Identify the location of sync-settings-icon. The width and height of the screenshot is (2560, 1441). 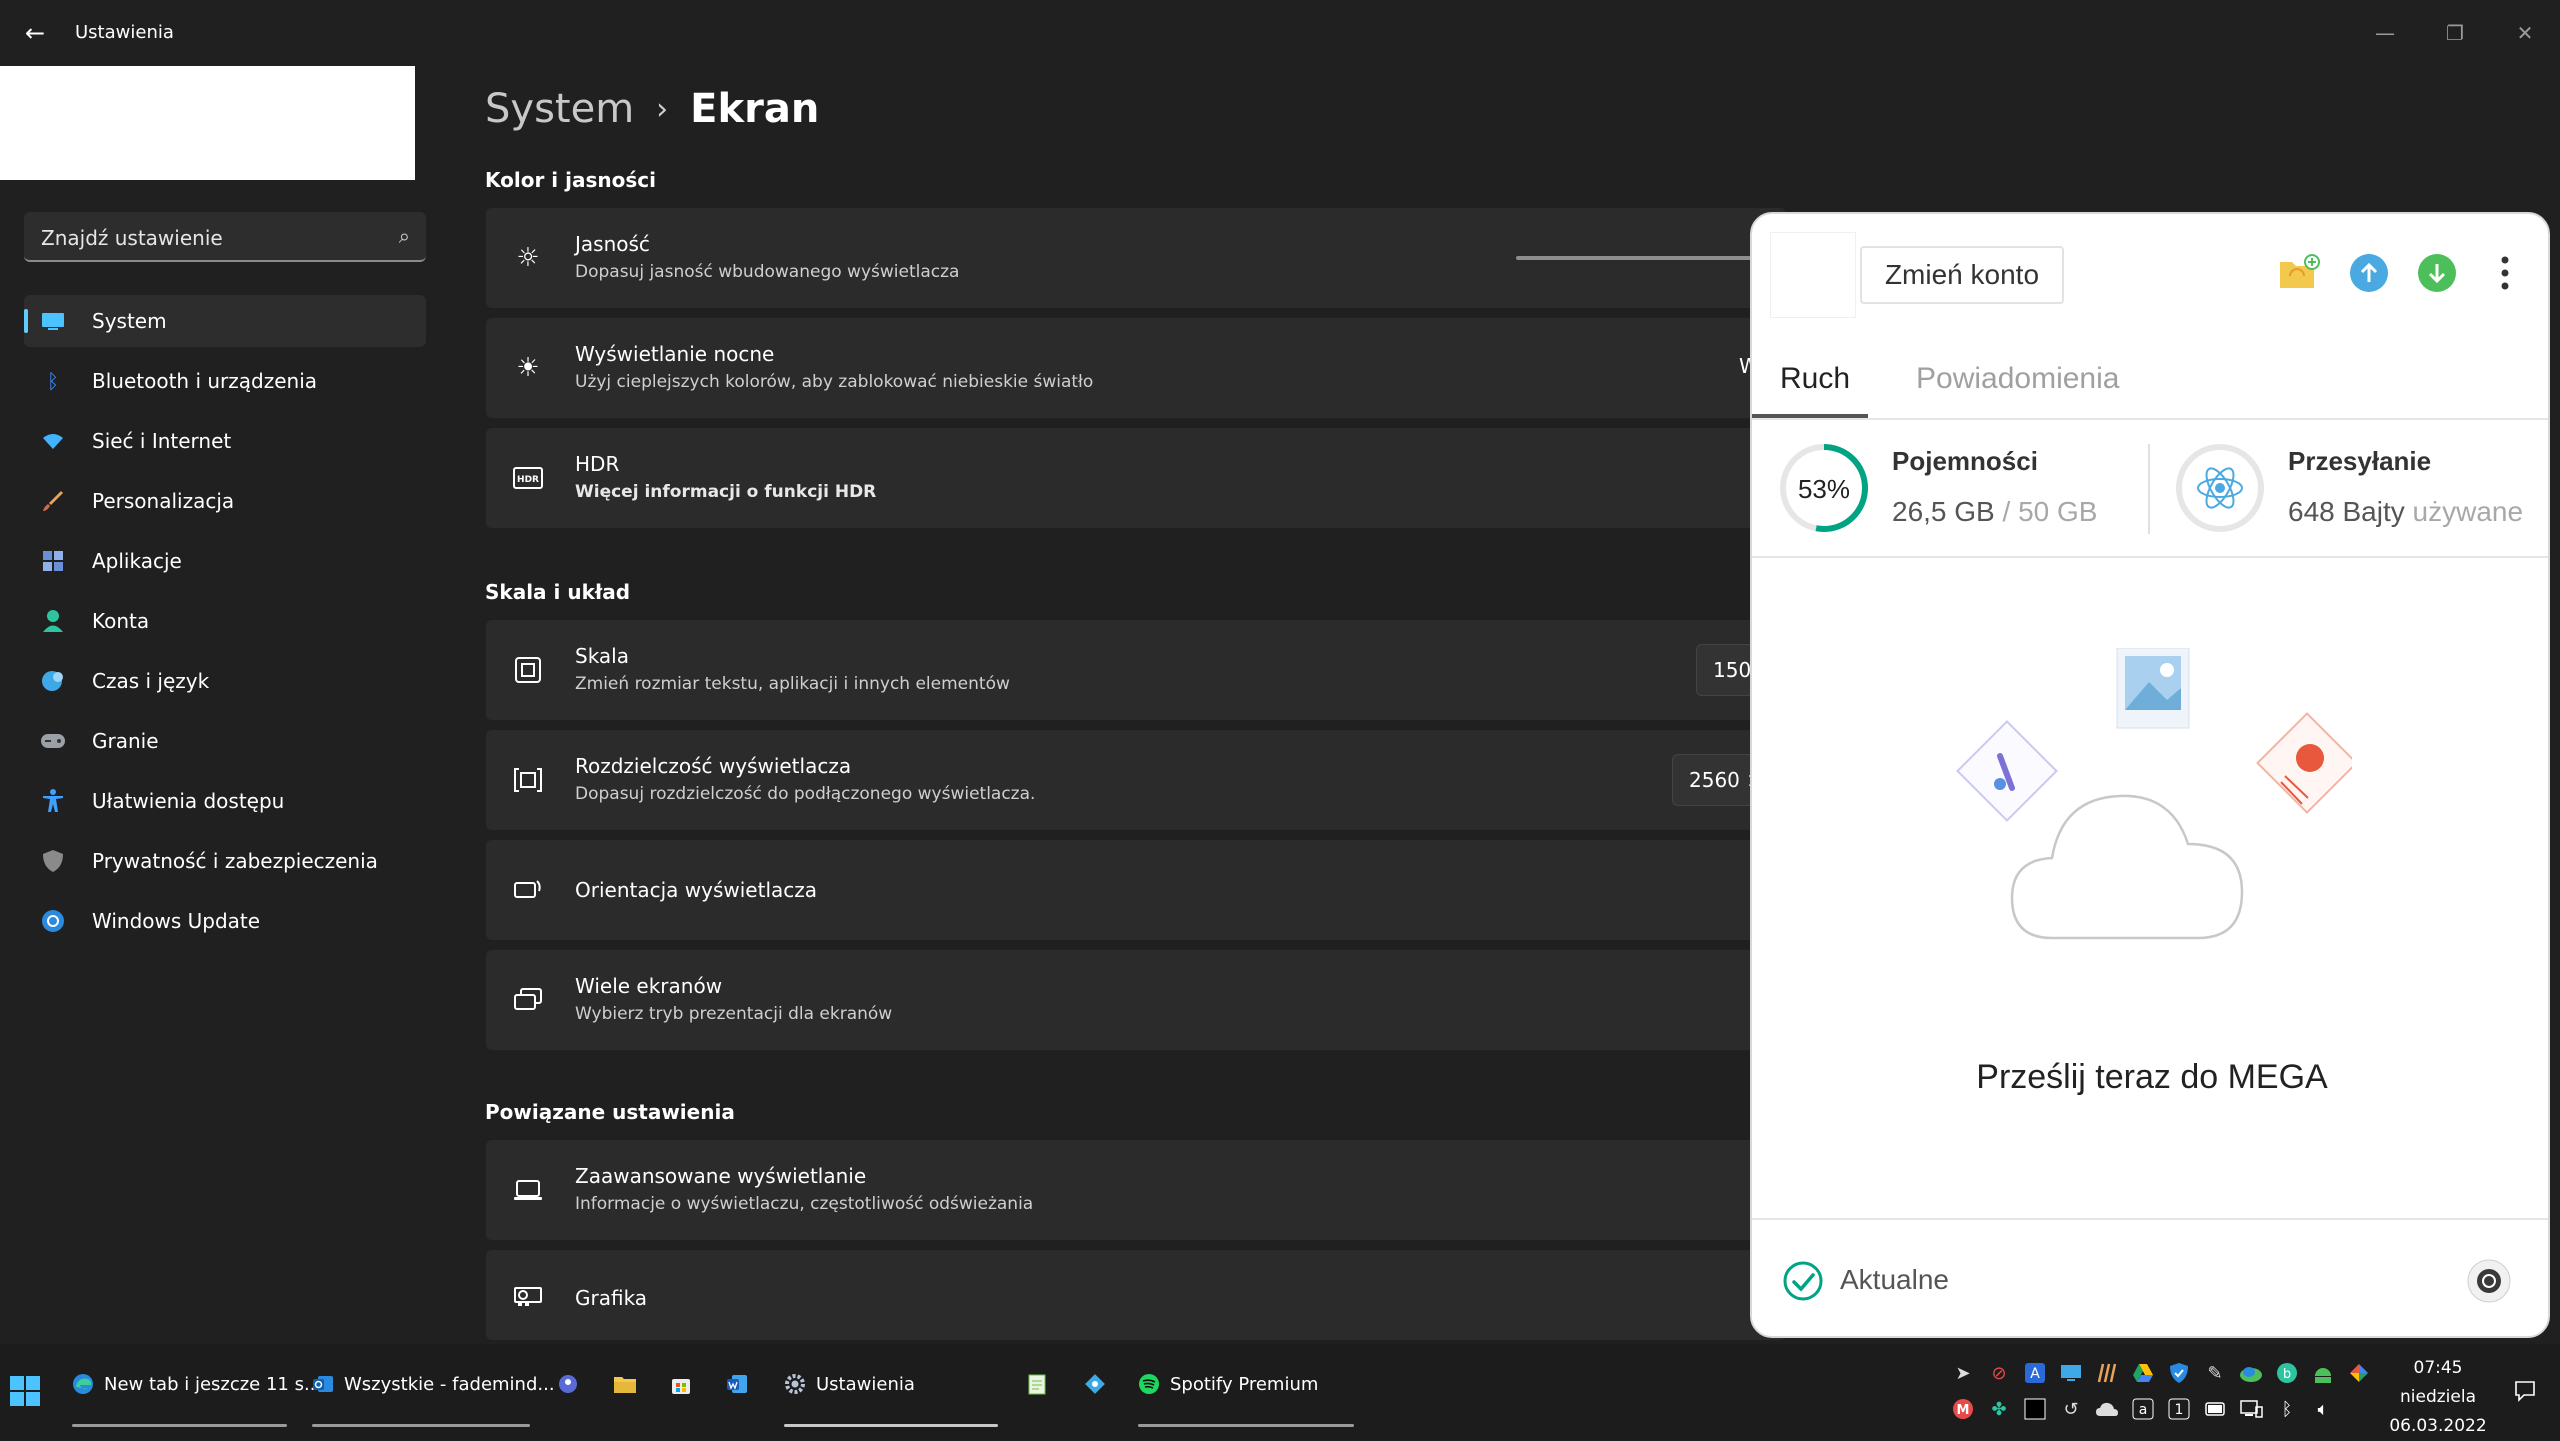
(2489, 1281).